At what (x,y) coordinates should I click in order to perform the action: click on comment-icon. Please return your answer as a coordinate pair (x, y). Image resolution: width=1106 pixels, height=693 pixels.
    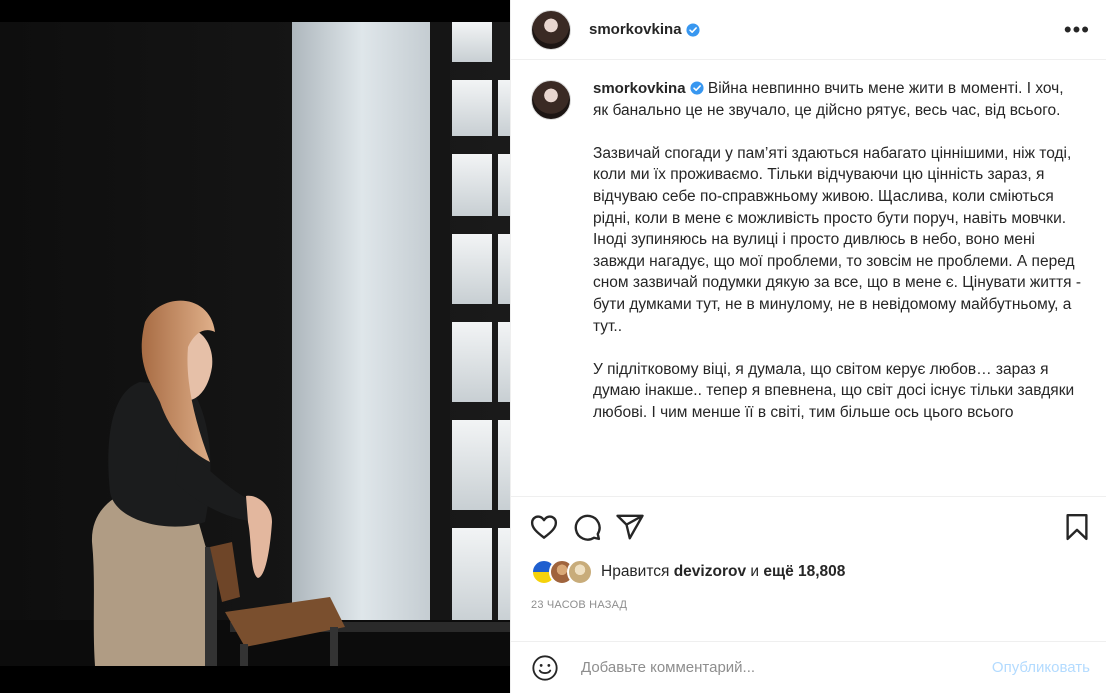
    Looking at the image, I should click on (587, 527).